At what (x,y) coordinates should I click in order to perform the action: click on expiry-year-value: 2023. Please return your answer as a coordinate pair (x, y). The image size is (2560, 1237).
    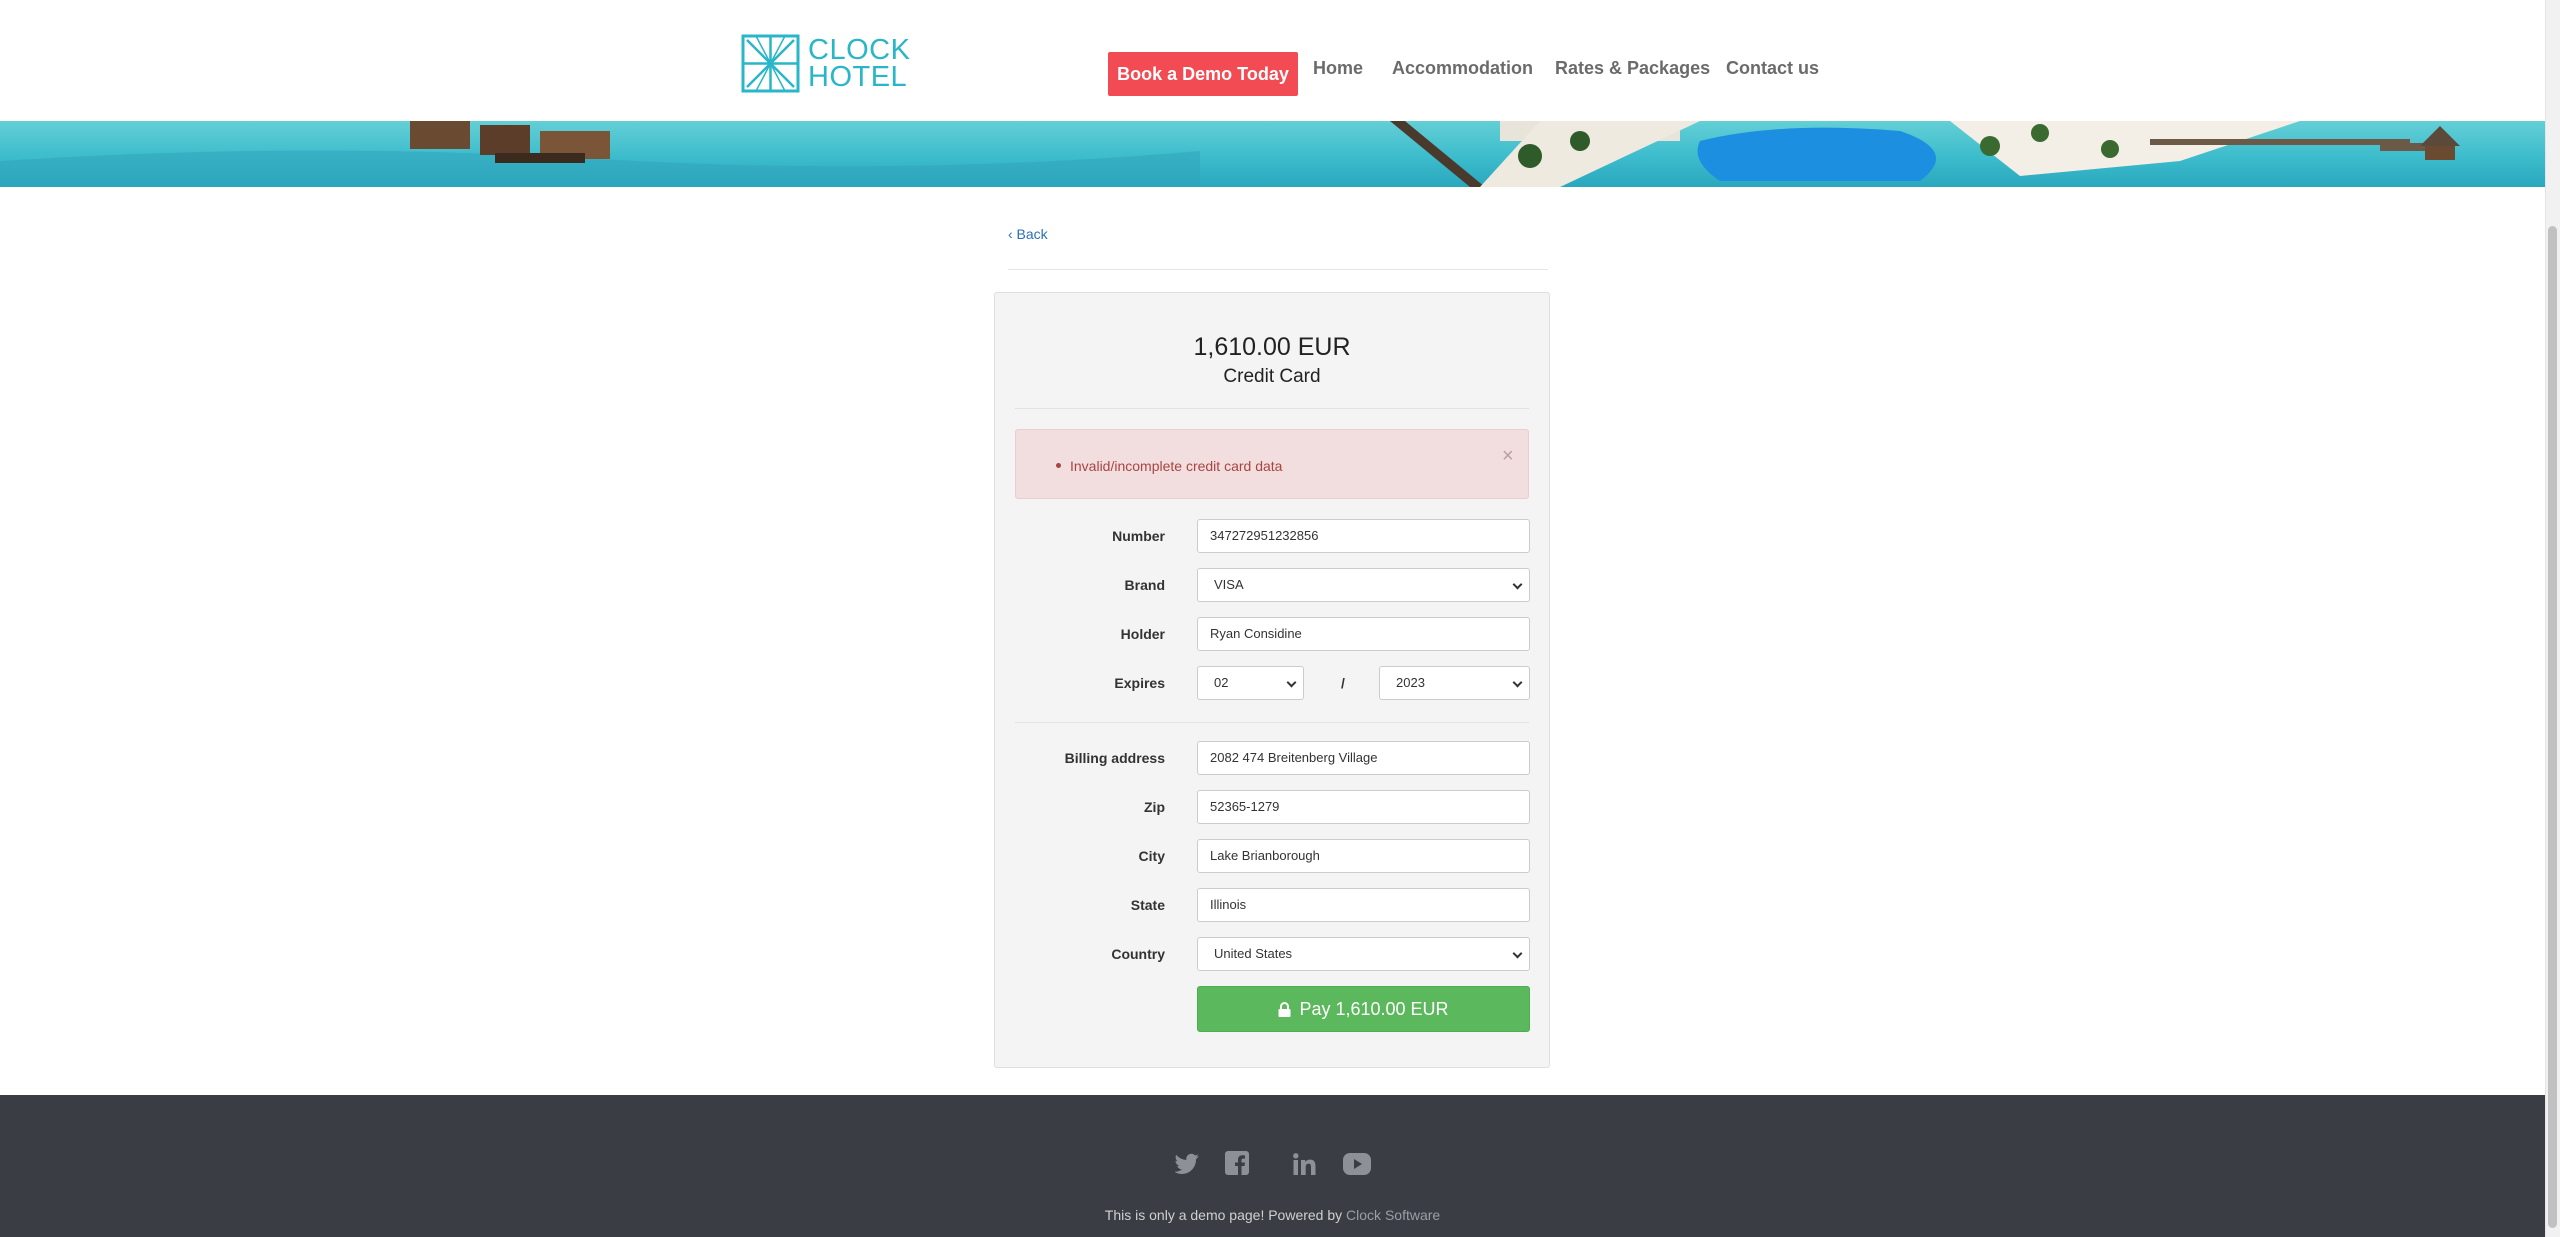
    Looking at the image, I should click on (1410, 682).